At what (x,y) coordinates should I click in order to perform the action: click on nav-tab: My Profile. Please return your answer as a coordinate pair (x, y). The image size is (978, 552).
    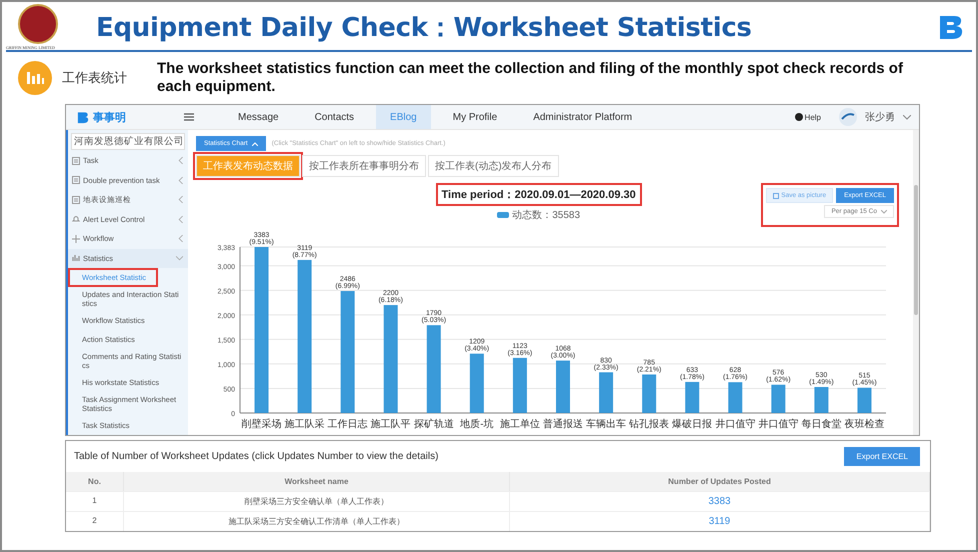
    Looking at the image, I should click on (475, 117).